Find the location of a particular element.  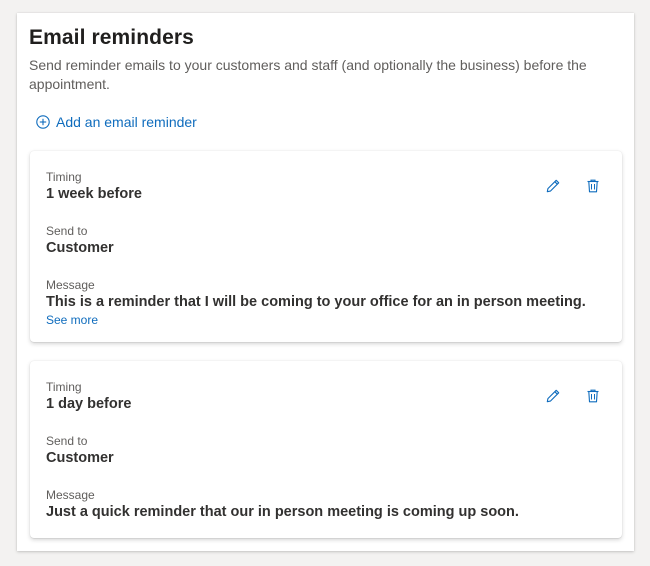

timing-field: Timing 1 week before is located at coordinates (94, 186).